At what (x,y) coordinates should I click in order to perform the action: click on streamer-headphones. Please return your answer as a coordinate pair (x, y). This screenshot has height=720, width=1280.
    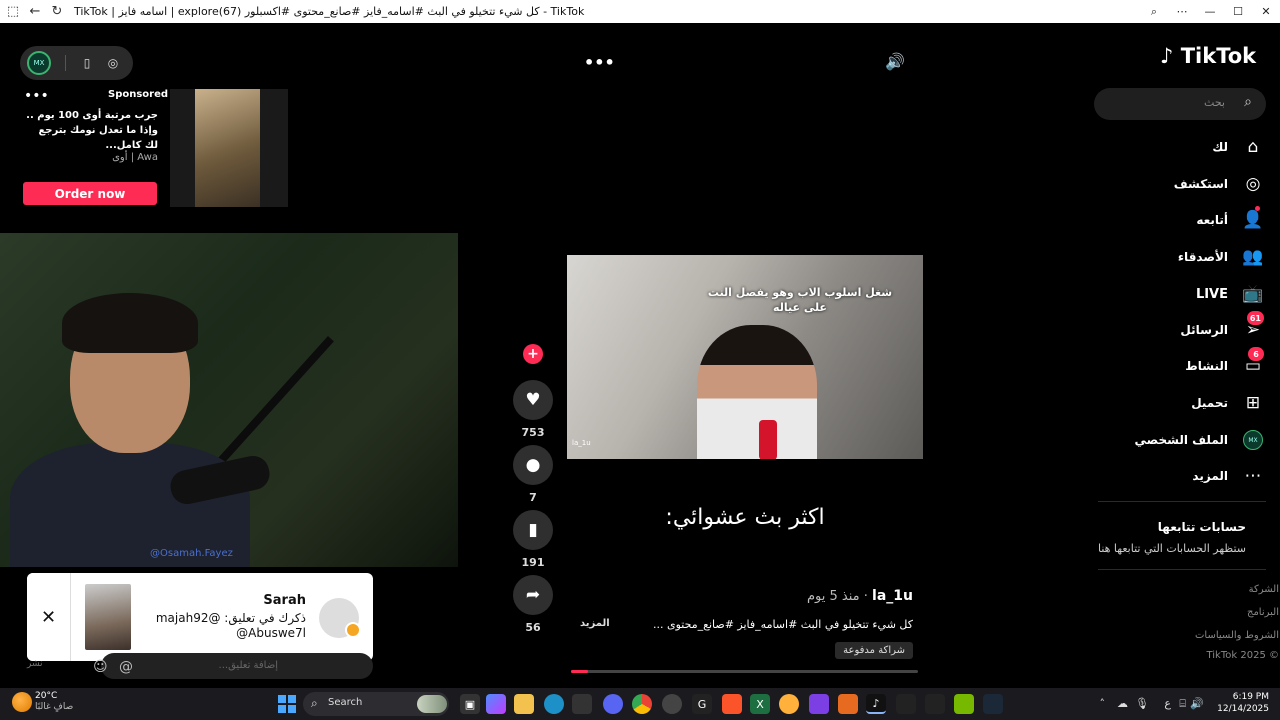
    Looking at the image, I should click on (130, 323).